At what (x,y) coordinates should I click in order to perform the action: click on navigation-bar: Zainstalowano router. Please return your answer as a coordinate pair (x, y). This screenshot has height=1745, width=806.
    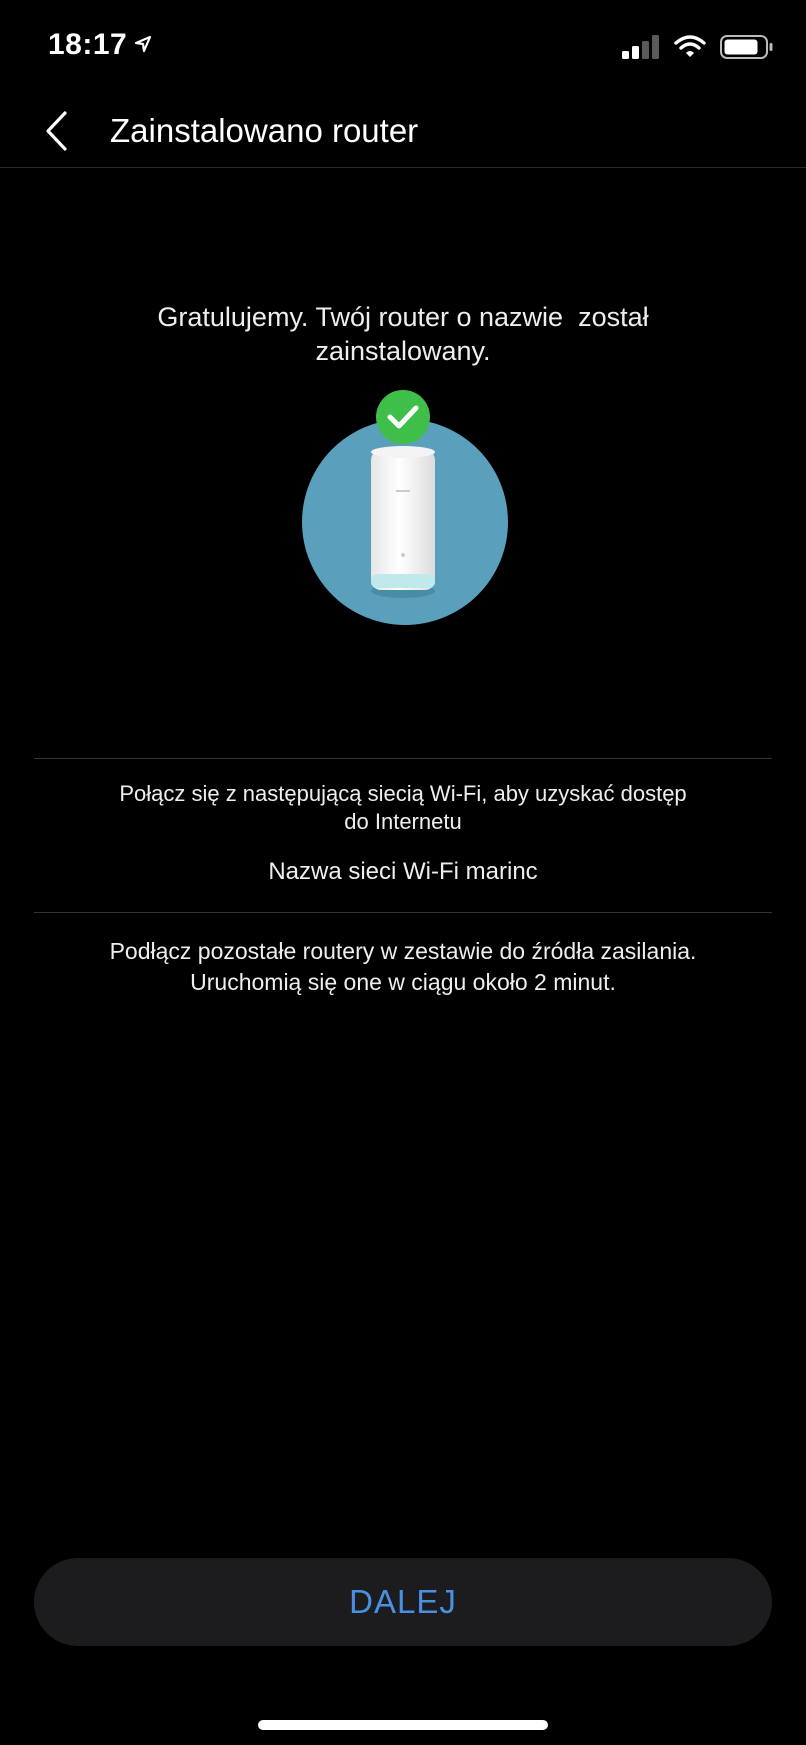
    Looking at the image, I should click on (403, 134).